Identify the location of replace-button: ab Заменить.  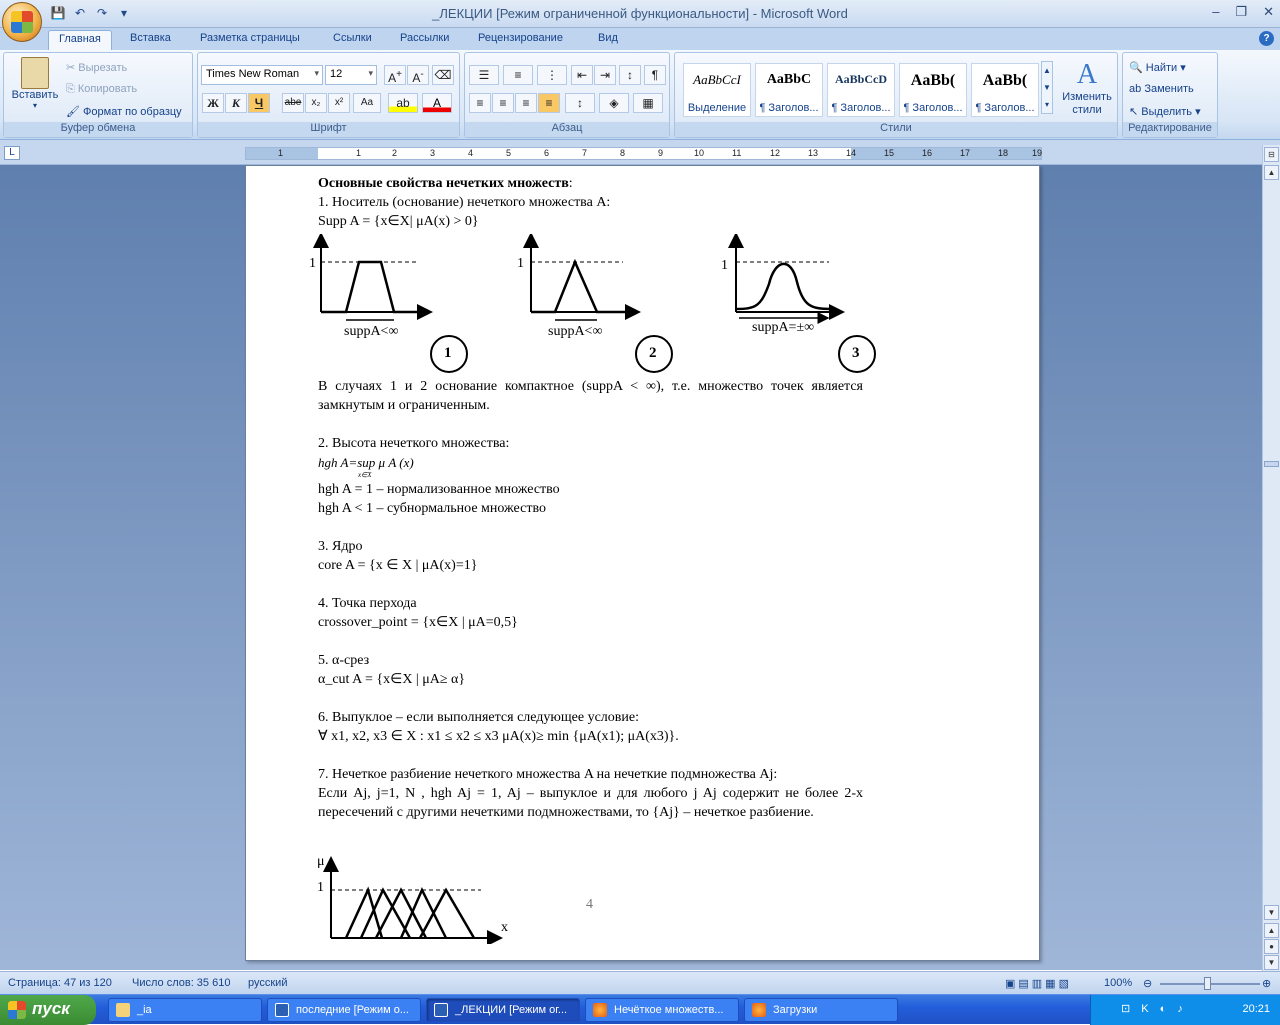
(1161, 89).